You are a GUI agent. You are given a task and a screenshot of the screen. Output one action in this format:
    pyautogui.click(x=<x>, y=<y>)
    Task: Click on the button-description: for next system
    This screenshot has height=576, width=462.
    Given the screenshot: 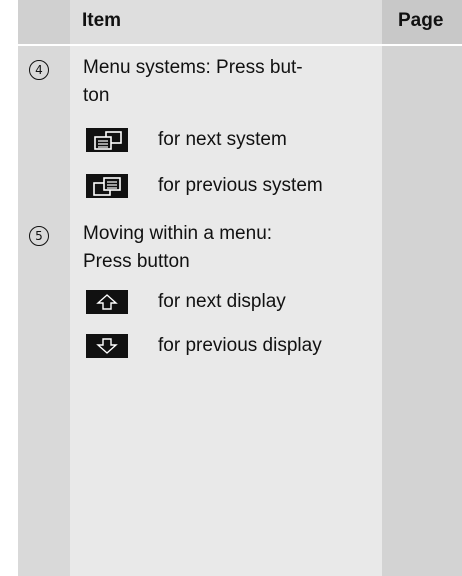 What is the action you would take?
    pyautogui.click(x=222, y=139)
    